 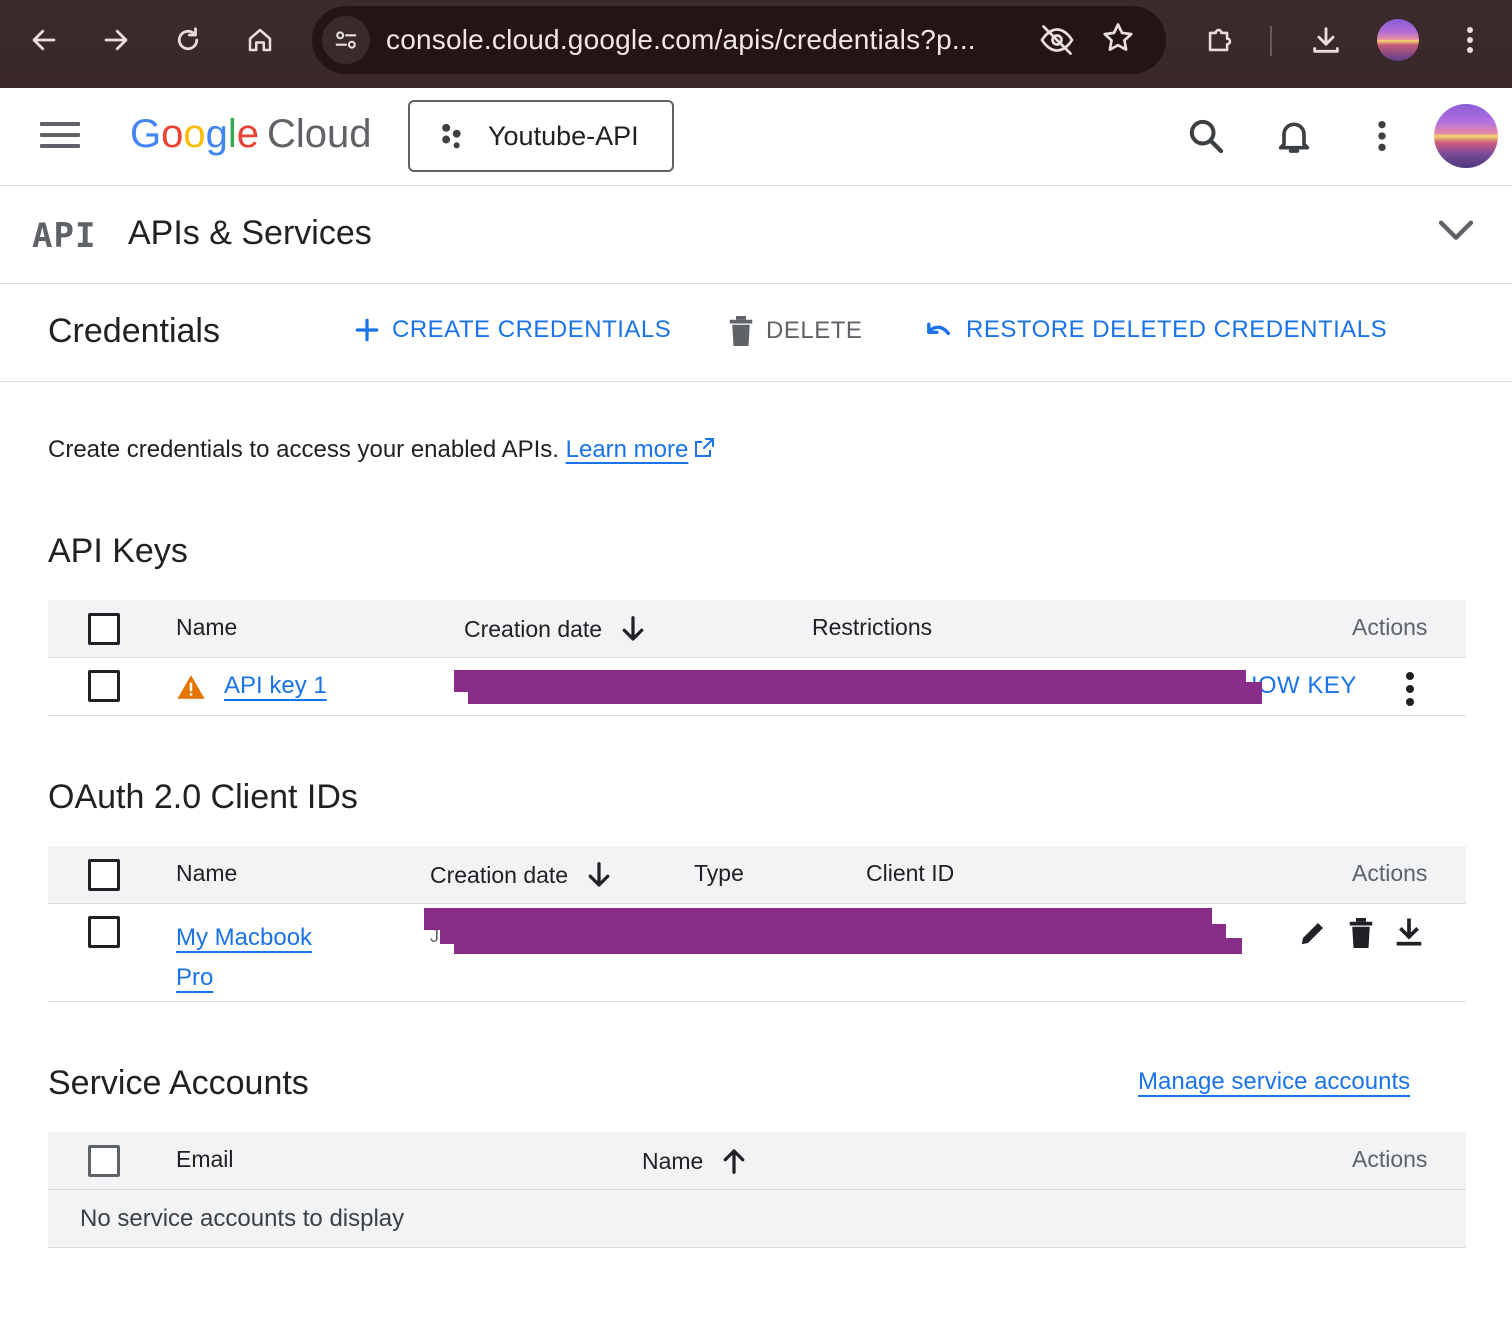 What do you see at coordinates (1398, 40) in the screenshot?
I see `browser-profile-avatar` at bounding box center [1398, 40].